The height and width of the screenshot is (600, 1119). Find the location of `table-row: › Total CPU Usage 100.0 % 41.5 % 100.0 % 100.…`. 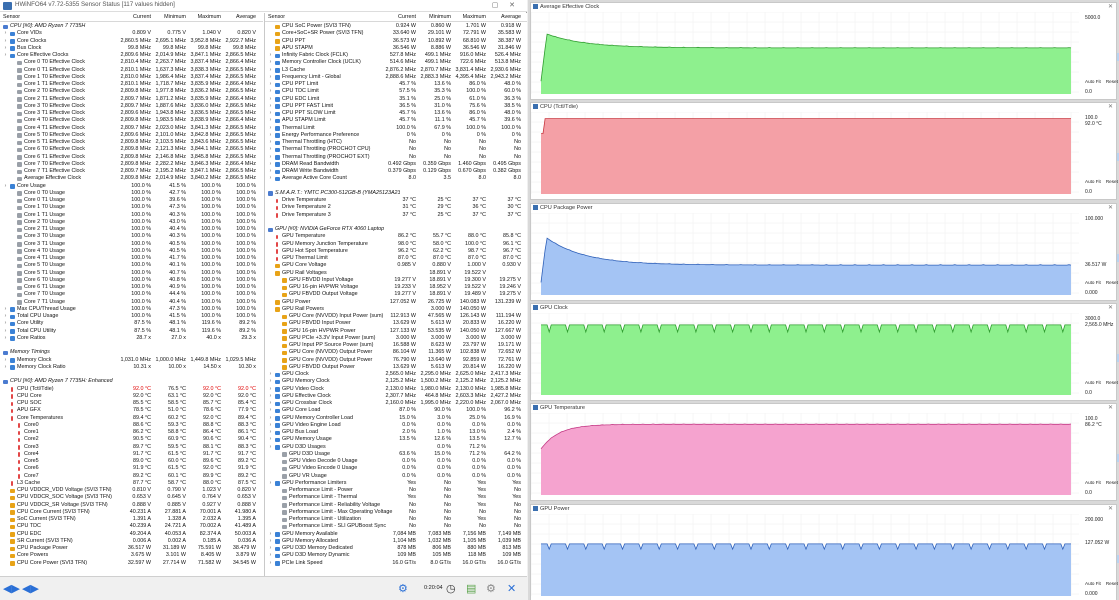

table-row: › Total CPU Usage 100.0 % 41.5 % 100.0 % 100.… is located at coordinates (131, 316).